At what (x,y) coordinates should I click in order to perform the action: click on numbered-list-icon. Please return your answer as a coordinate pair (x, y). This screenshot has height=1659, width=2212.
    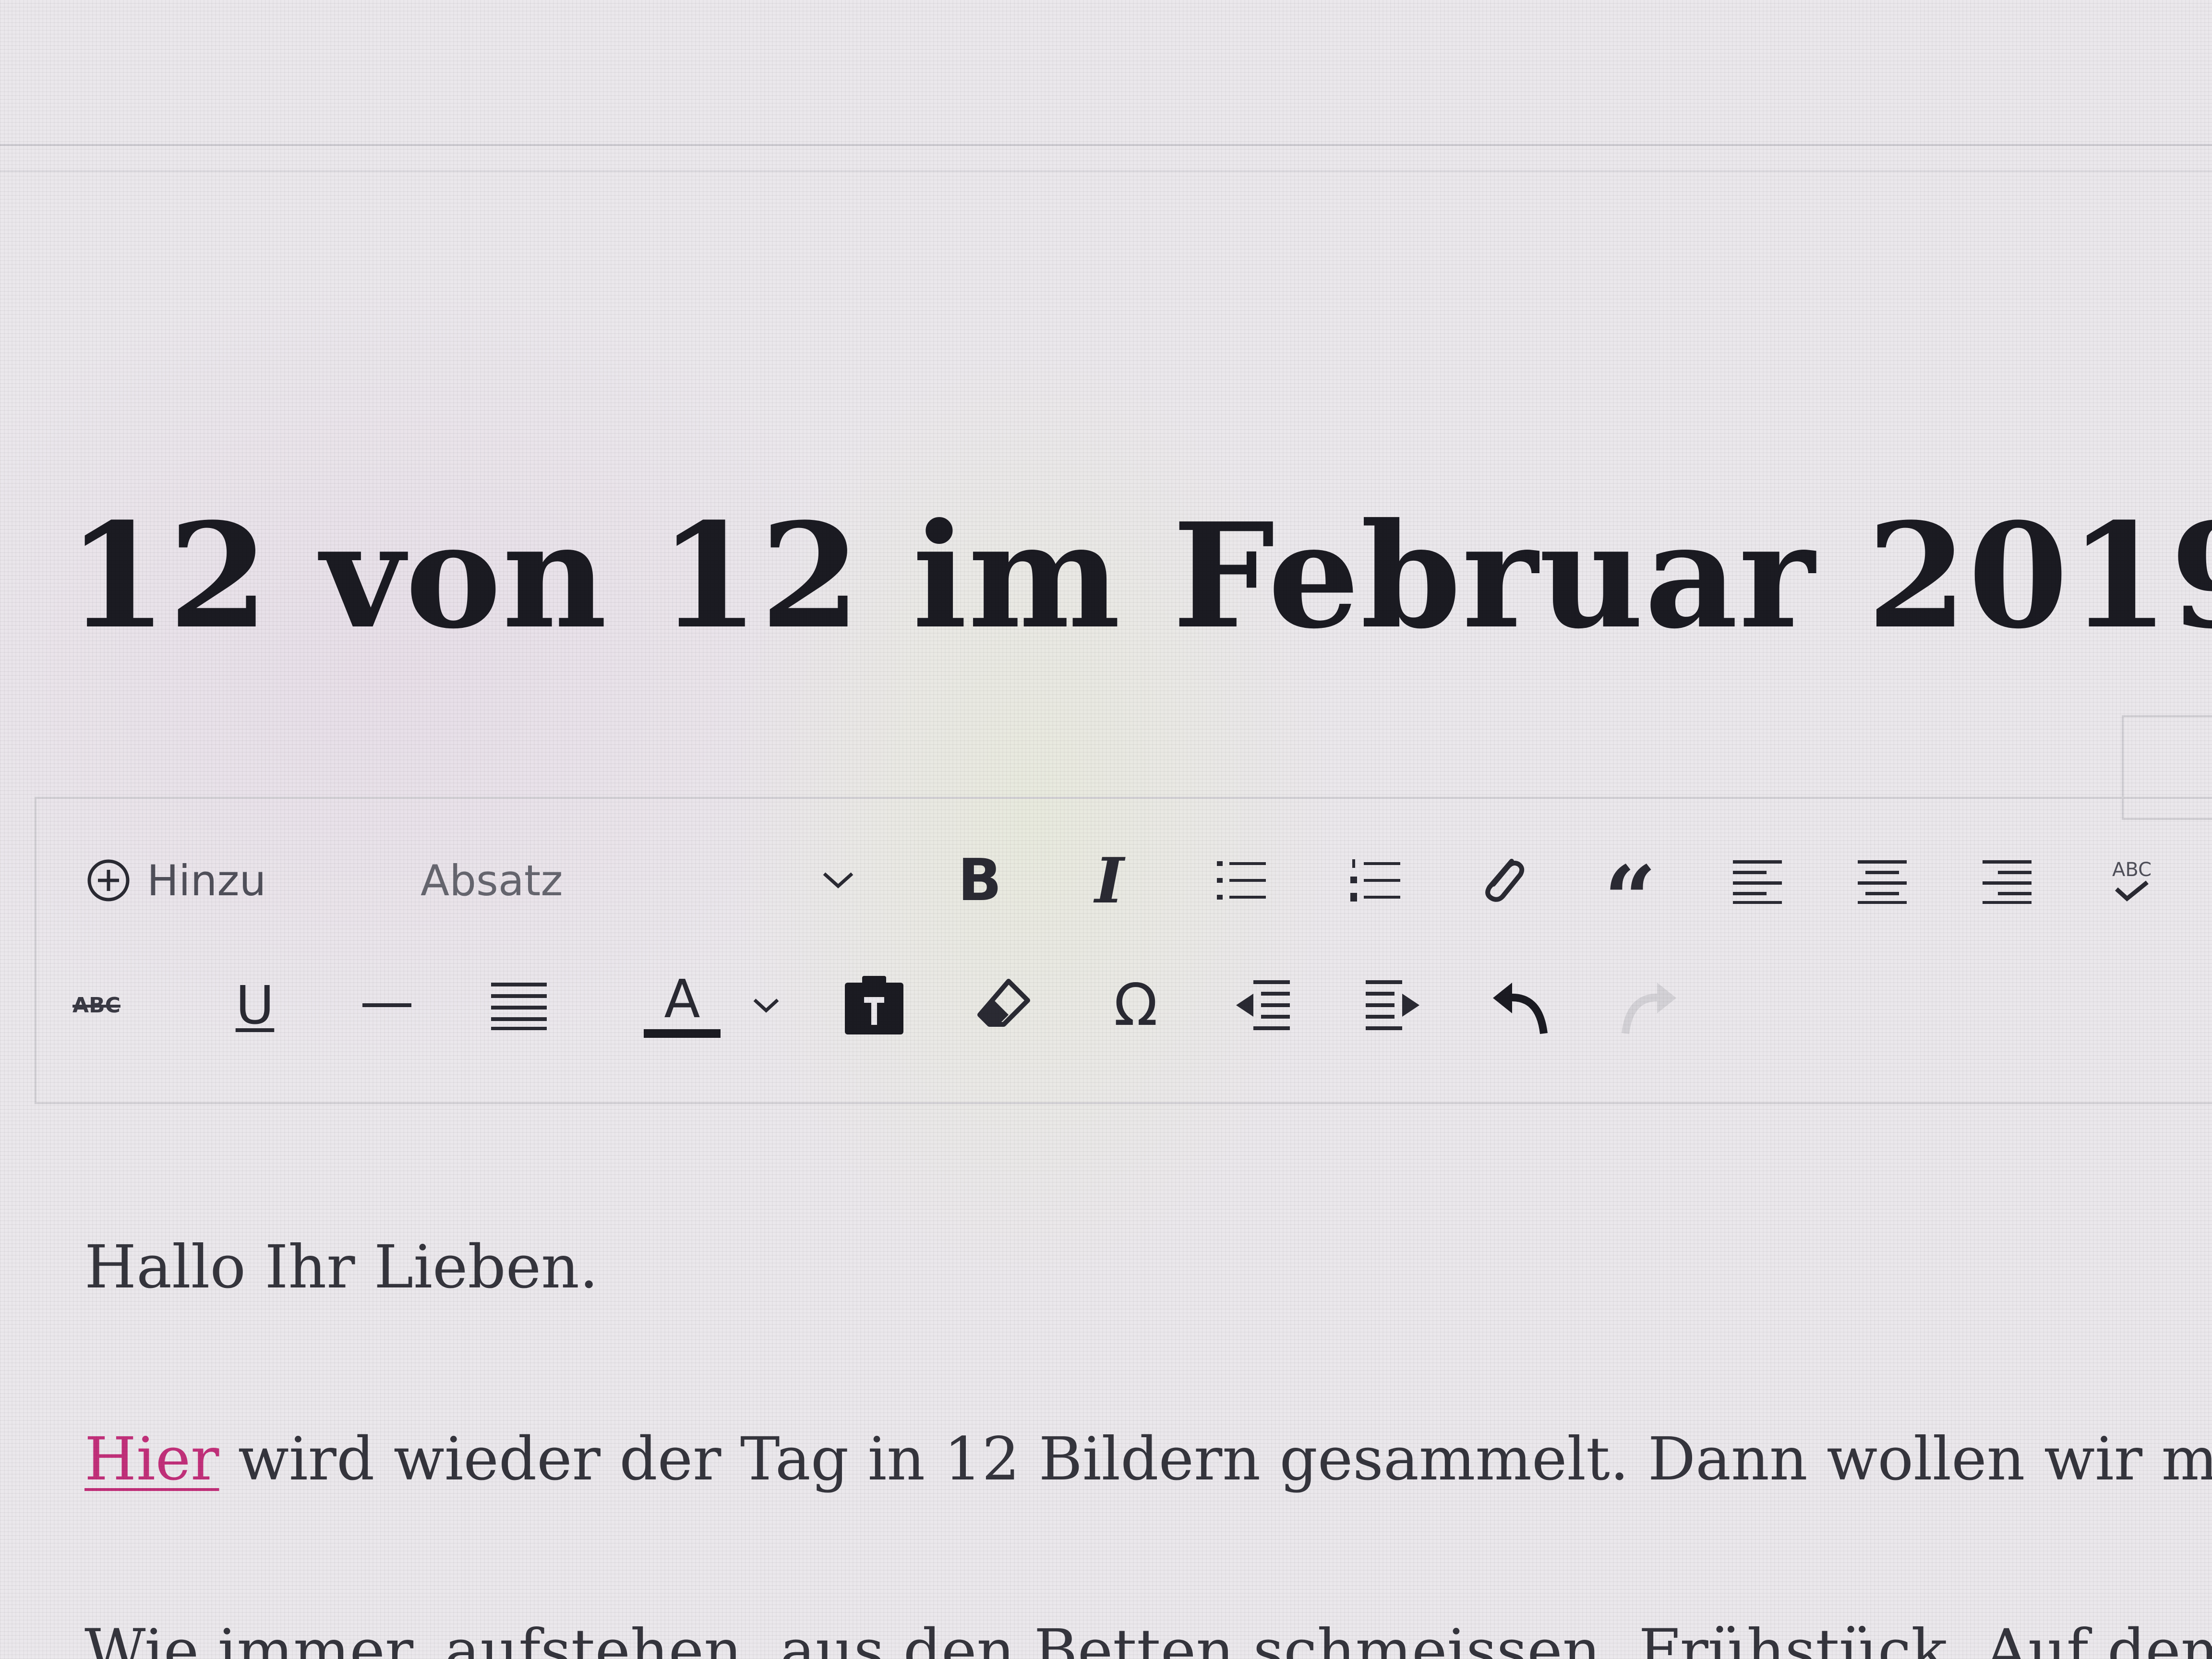
    Looking at the image, I should click on (1376, 880).